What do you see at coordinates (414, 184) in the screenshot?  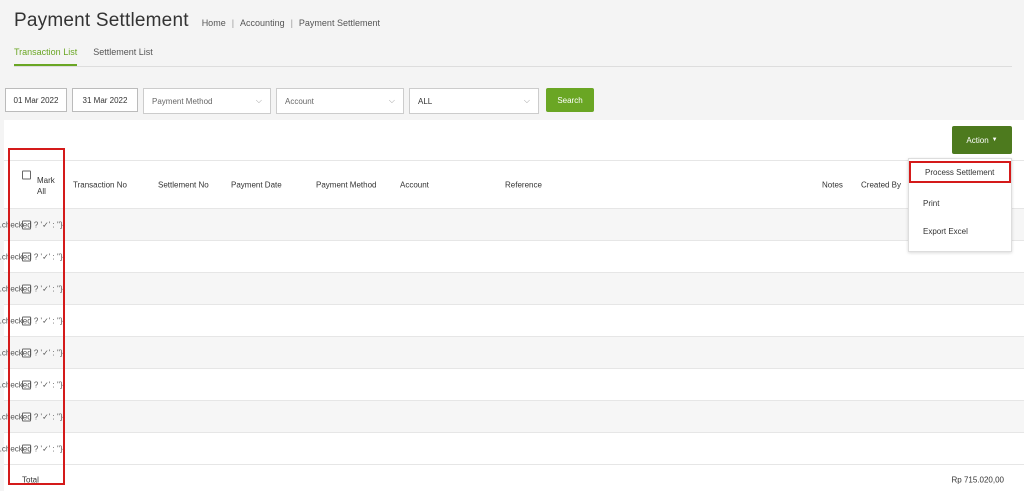 I see `col-account: Account` at bounding box center [414, 184].